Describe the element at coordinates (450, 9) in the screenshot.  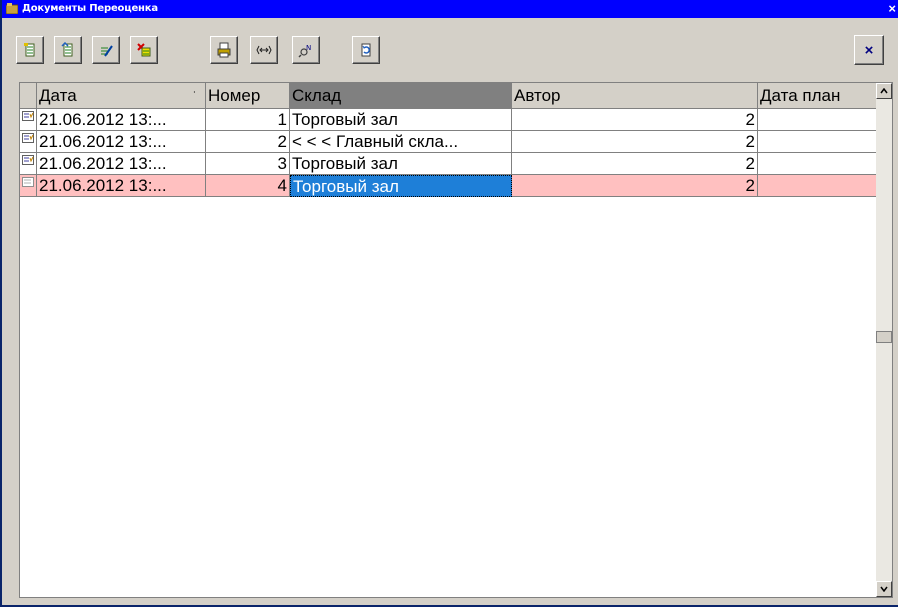
I see `title-bar: Документы Переоценка ×` at that location.